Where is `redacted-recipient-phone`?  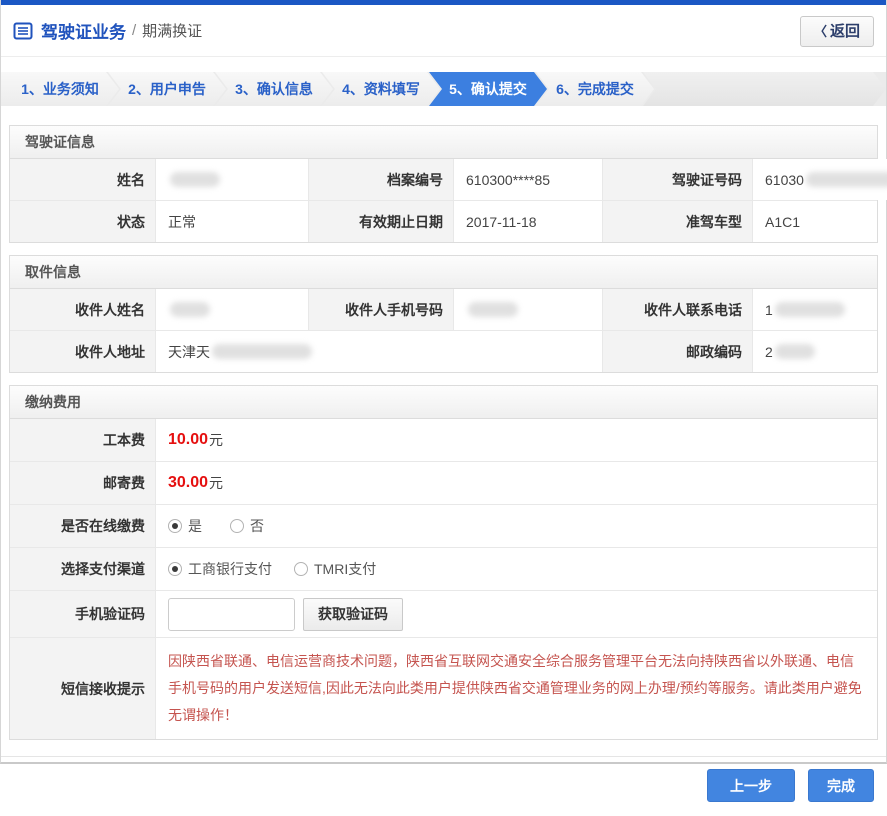
redacted-recipient-phone is located at coordinates (809, 309).